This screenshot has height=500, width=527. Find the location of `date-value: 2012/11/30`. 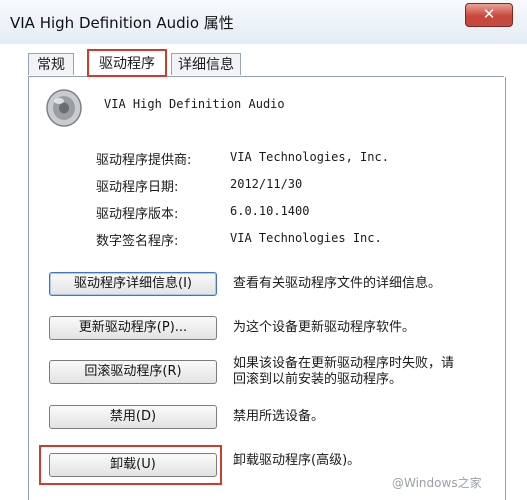

date-value: 2012/11/30 is located at coordinates (266, 184).